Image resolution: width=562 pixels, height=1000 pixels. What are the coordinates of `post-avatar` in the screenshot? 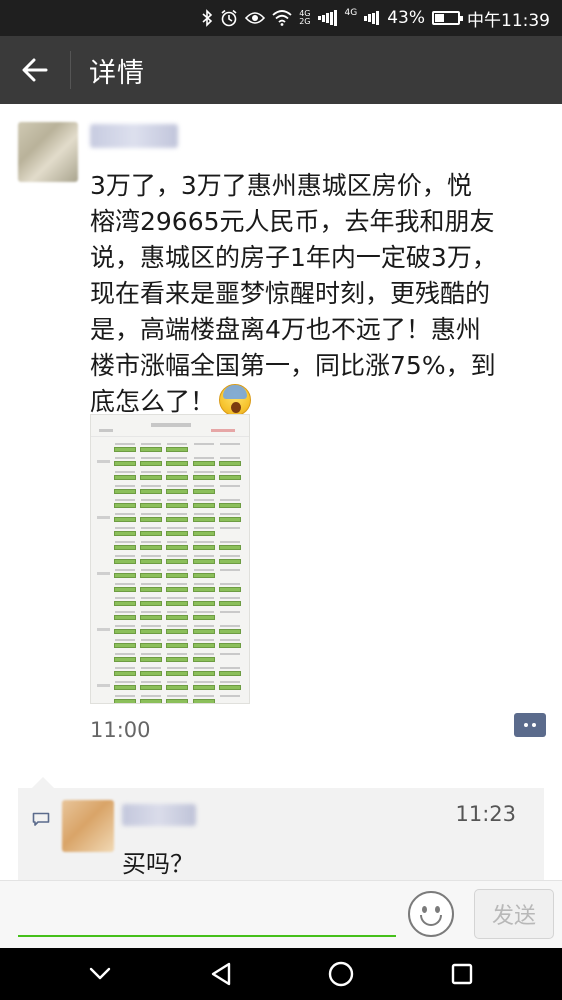 It's located at (48, 152).